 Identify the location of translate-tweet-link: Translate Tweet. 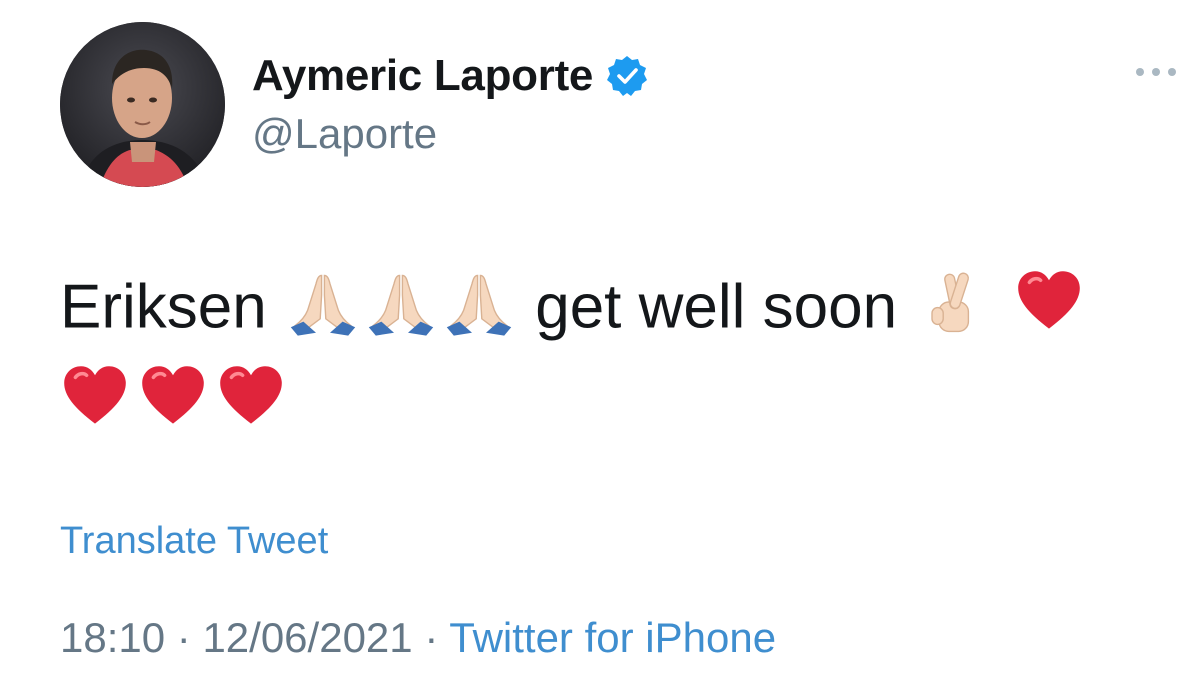
(194, 541).